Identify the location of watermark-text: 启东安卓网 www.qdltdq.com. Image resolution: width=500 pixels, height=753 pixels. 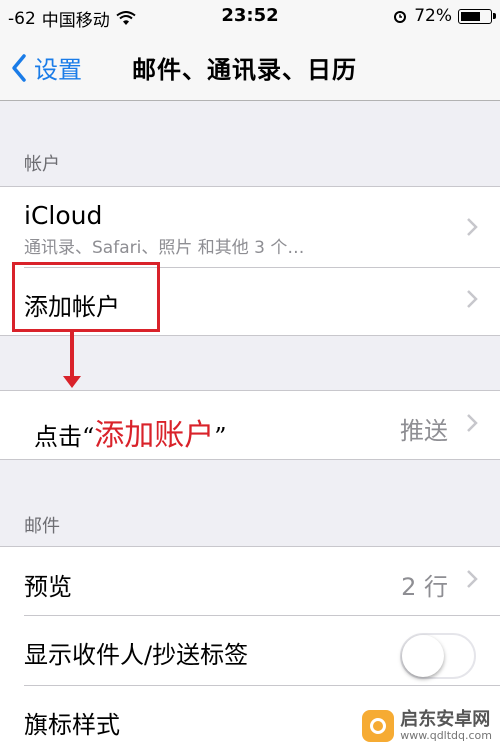
(446, 726).